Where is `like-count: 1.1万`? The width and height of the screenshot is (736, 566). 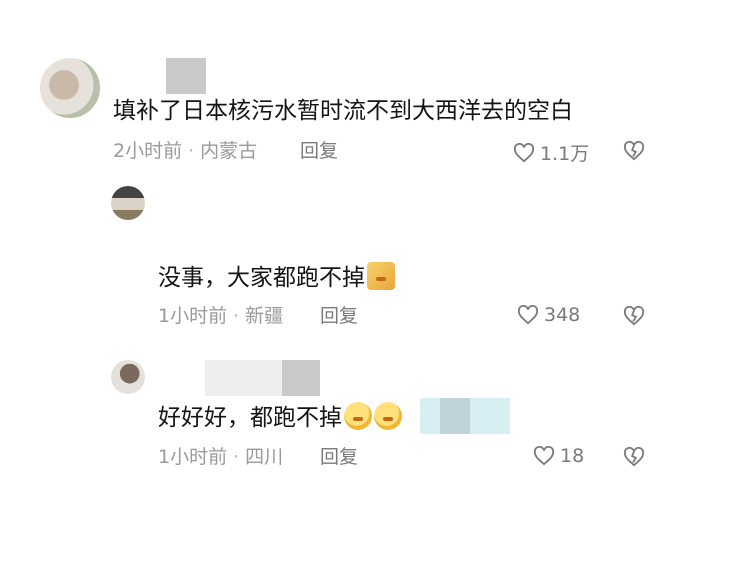
like-count: 1.1万 is located at coordinates (565, 154).